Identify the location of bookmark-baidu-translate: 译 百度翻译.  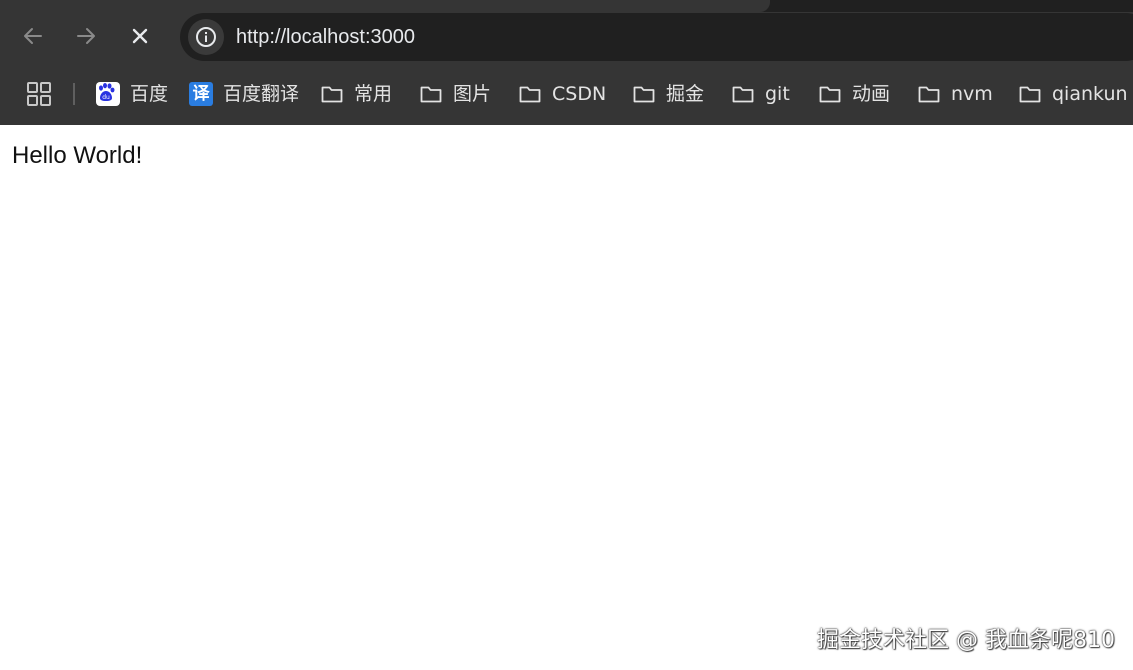
(244, 94).